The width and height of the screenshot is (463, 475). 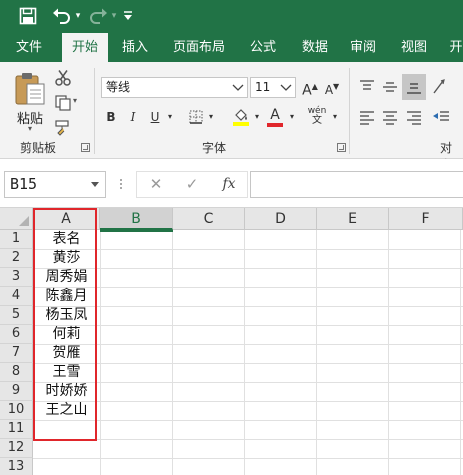 I want to click on quick-access-toolbar: ▾ ▾, so click(x=231, y=16).